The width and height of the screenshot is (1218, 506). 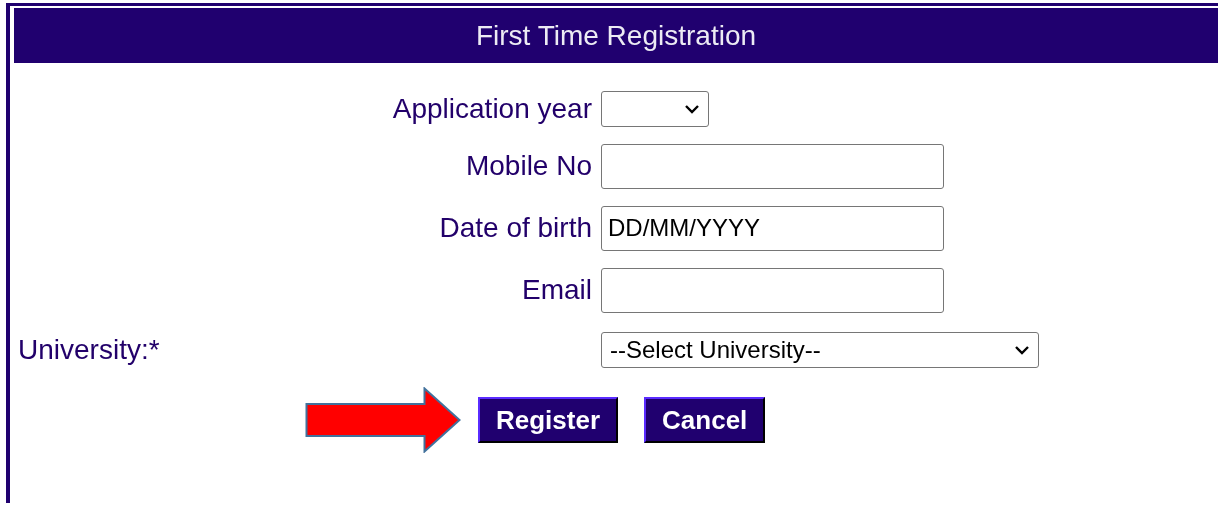 What do you see at coordinates (705, 420) in the screenshot?
I see `form-button: Cancel` at bounding box center [705, 420].